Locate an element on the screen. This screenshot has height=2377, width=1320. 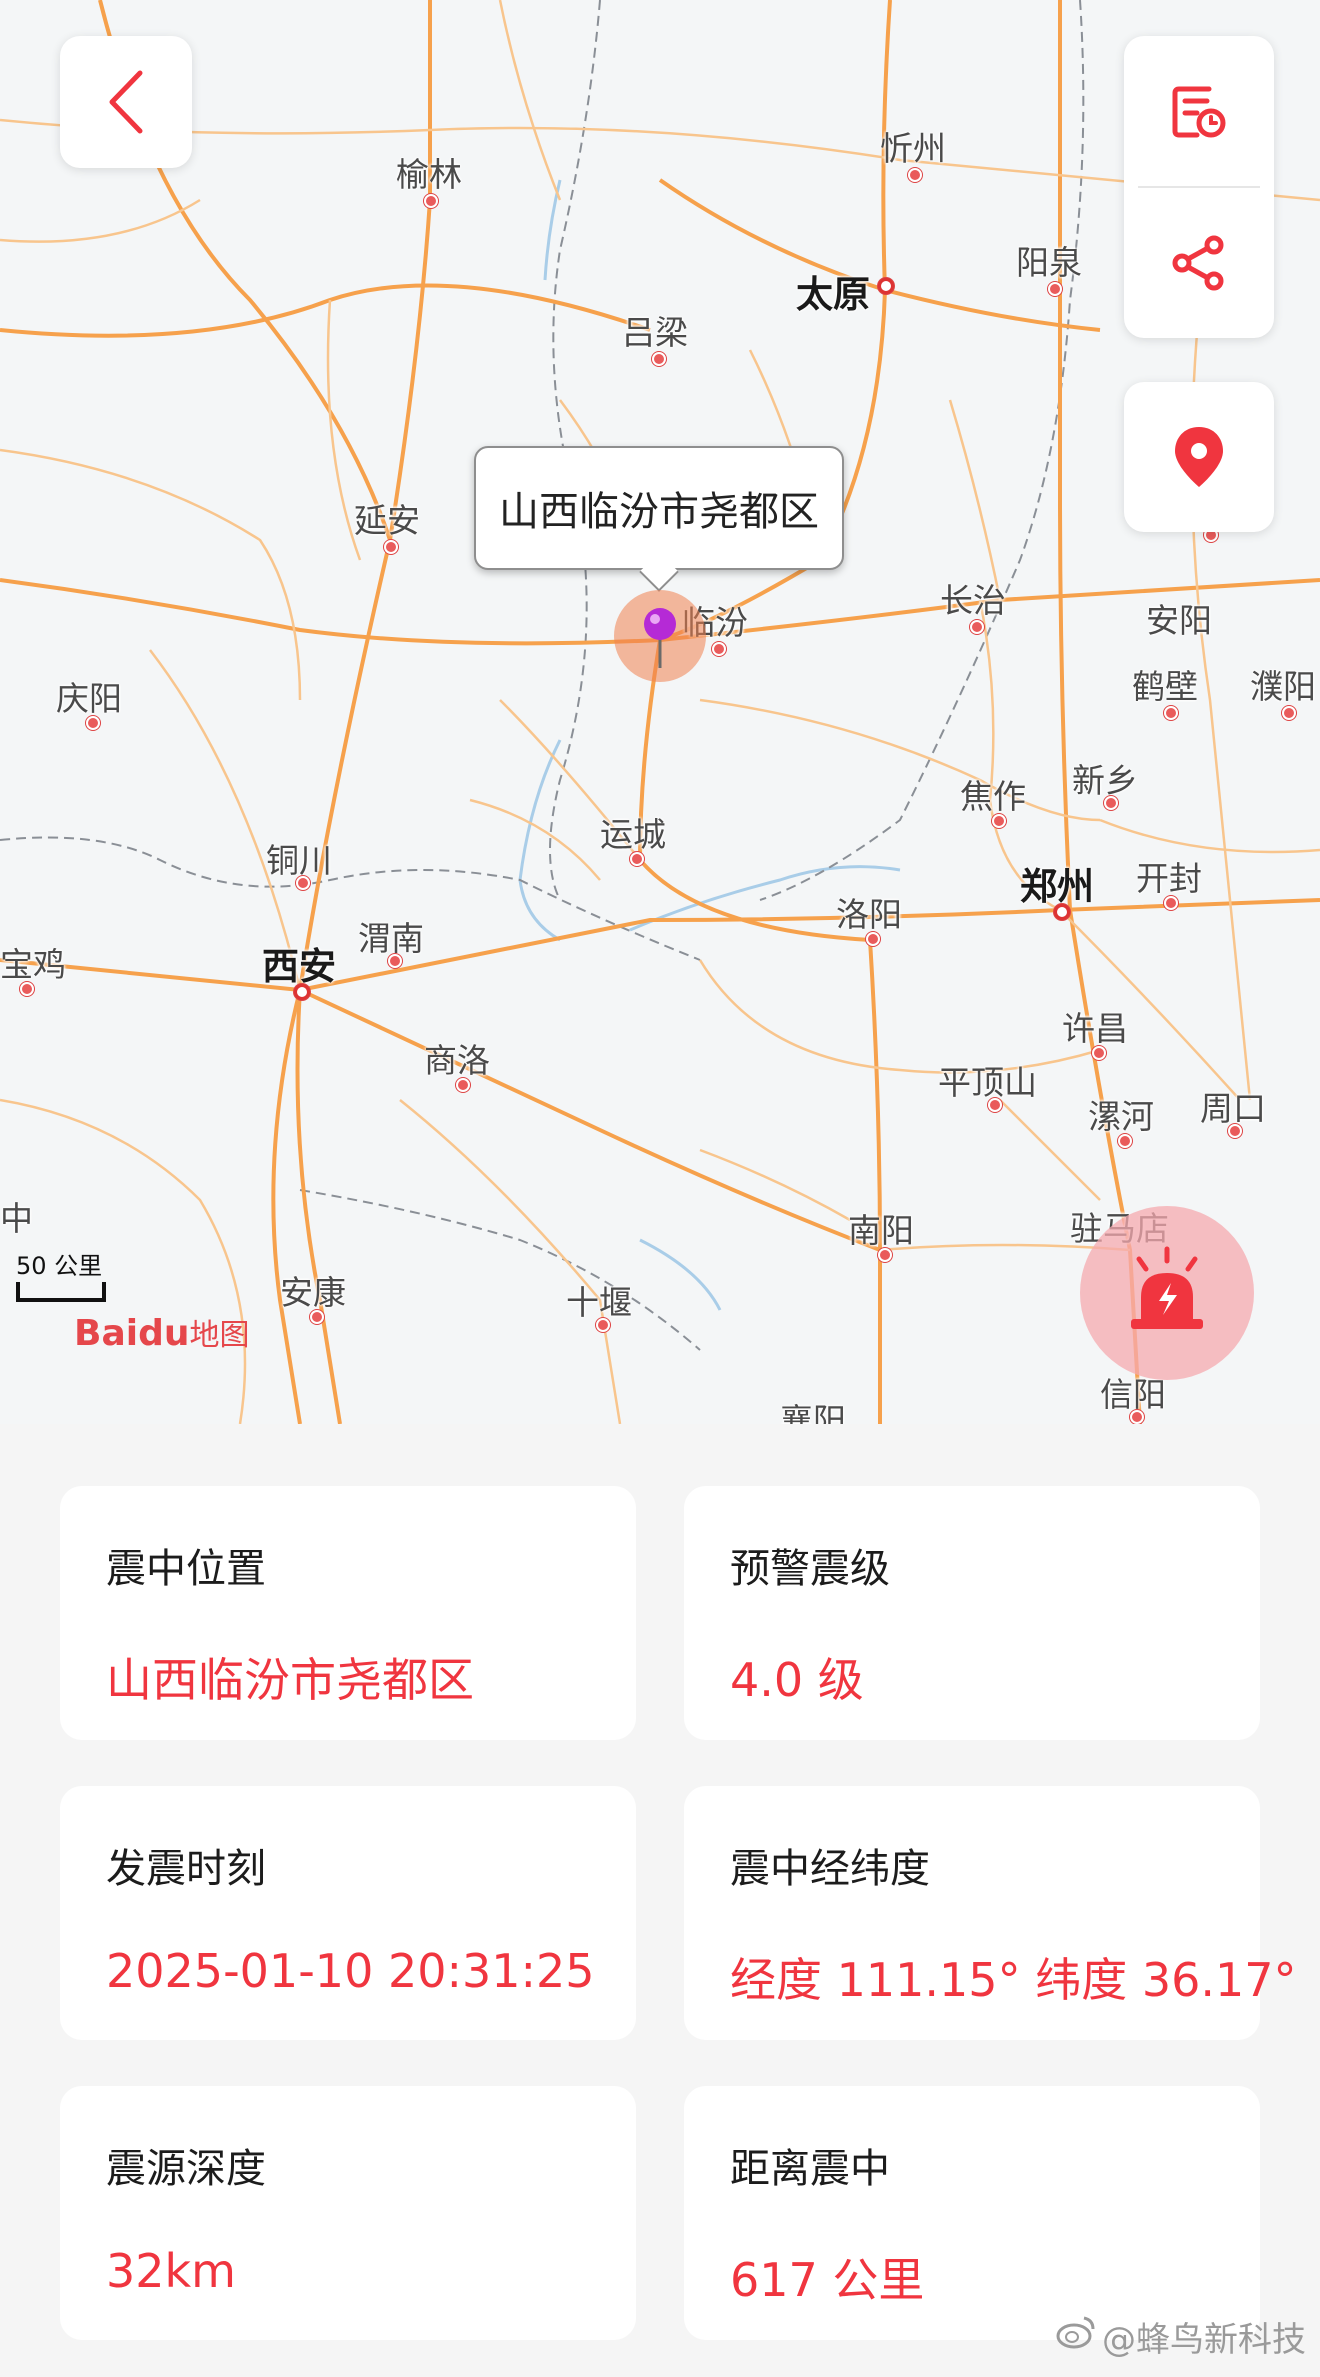
info-card-value: 4.0 级 is located at coordinates (797, 1680).